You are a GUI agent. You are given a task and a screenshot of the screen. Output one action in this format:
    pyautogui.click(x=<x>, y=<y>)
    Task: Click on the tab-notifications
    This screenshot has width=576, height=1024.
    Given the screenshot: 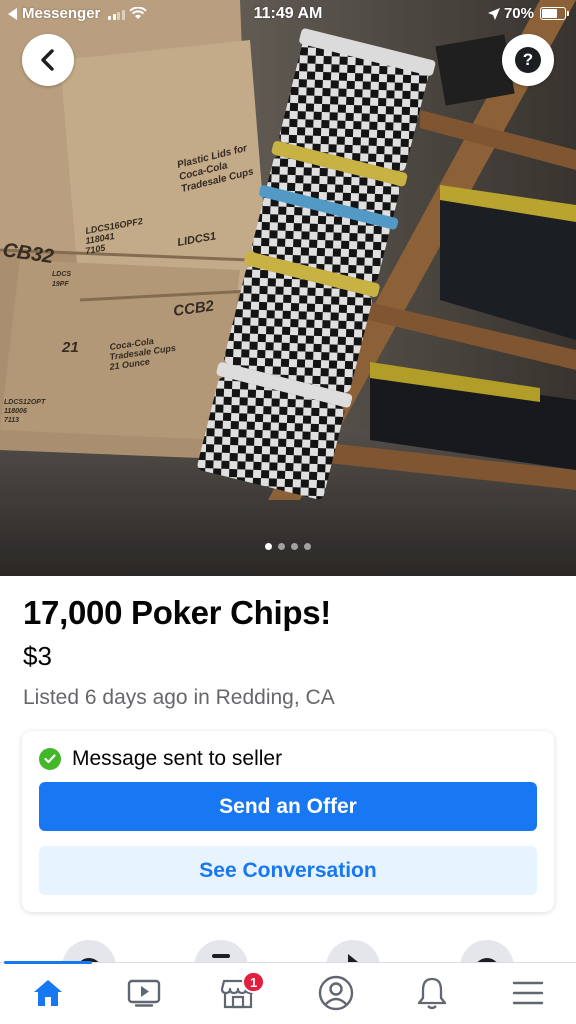 What is the action you would take?
    pyautogui.click(x=432, y=993)
    